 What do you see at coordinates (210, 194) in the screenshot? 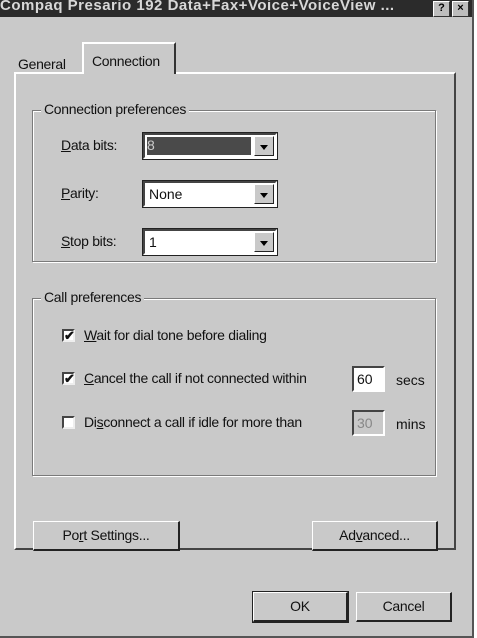
I see `parity-select: None` at bounding box center [210, 194].